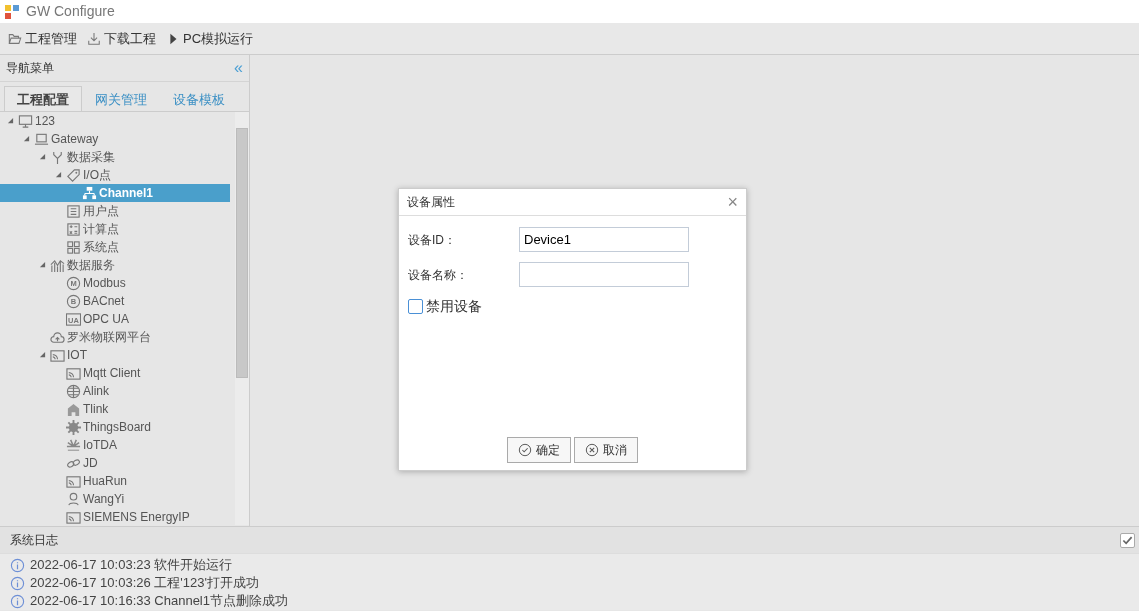  I want to click on circle-b-icon: B, so click(73, 301).